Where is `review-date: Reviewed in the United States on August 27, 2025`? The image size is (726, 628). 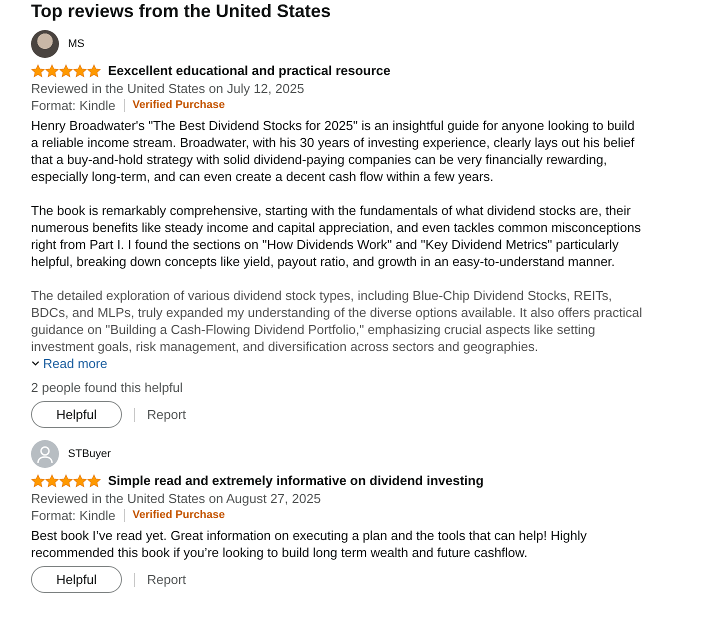 review-date: Reviewed in the United States on August 27, 2025 is located at coordinates (176, 498).